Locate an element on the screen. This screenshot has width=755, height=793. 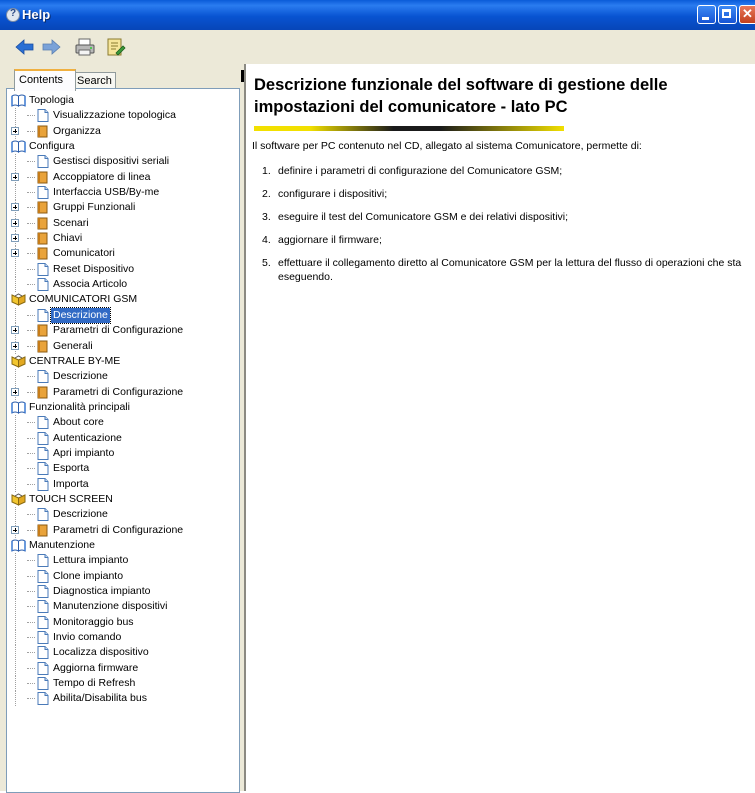
print-icon is located at coordinates (85, 47).